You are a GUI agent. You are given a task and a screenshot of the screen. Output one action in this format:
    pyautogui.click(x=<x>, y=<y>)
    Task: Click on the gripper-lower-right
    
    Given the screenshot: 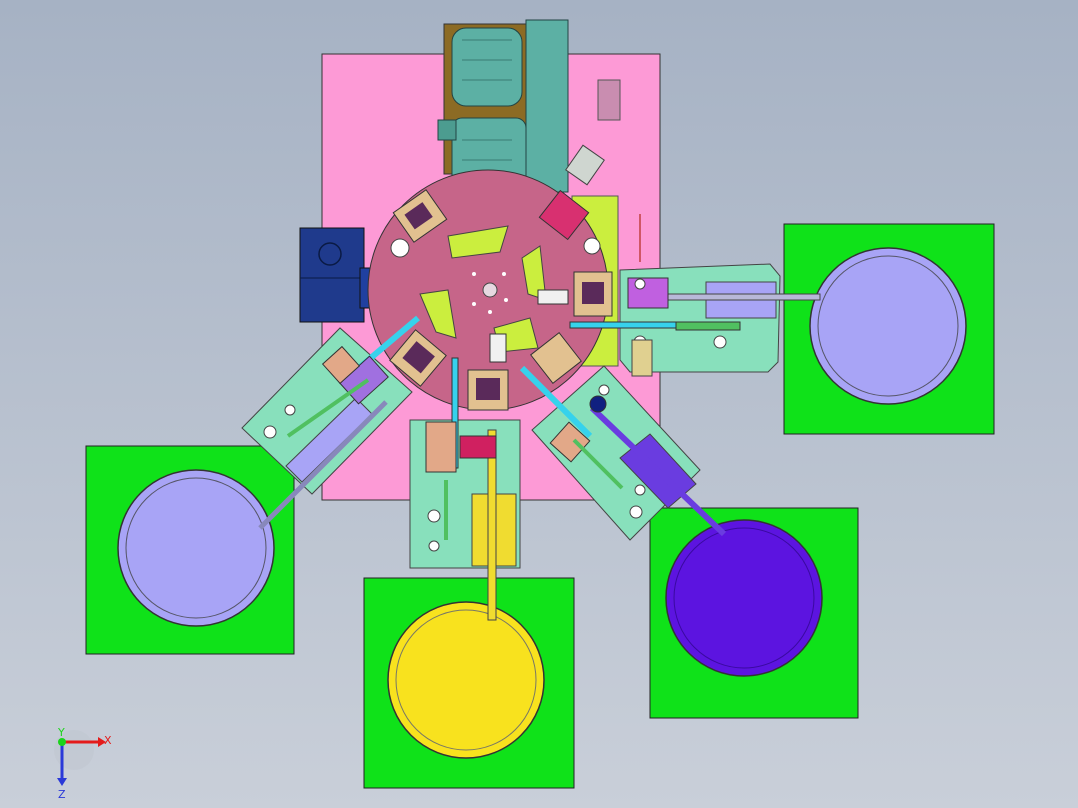 What is the action you would take?
    pyautogui.click(x=598, y=404)
    